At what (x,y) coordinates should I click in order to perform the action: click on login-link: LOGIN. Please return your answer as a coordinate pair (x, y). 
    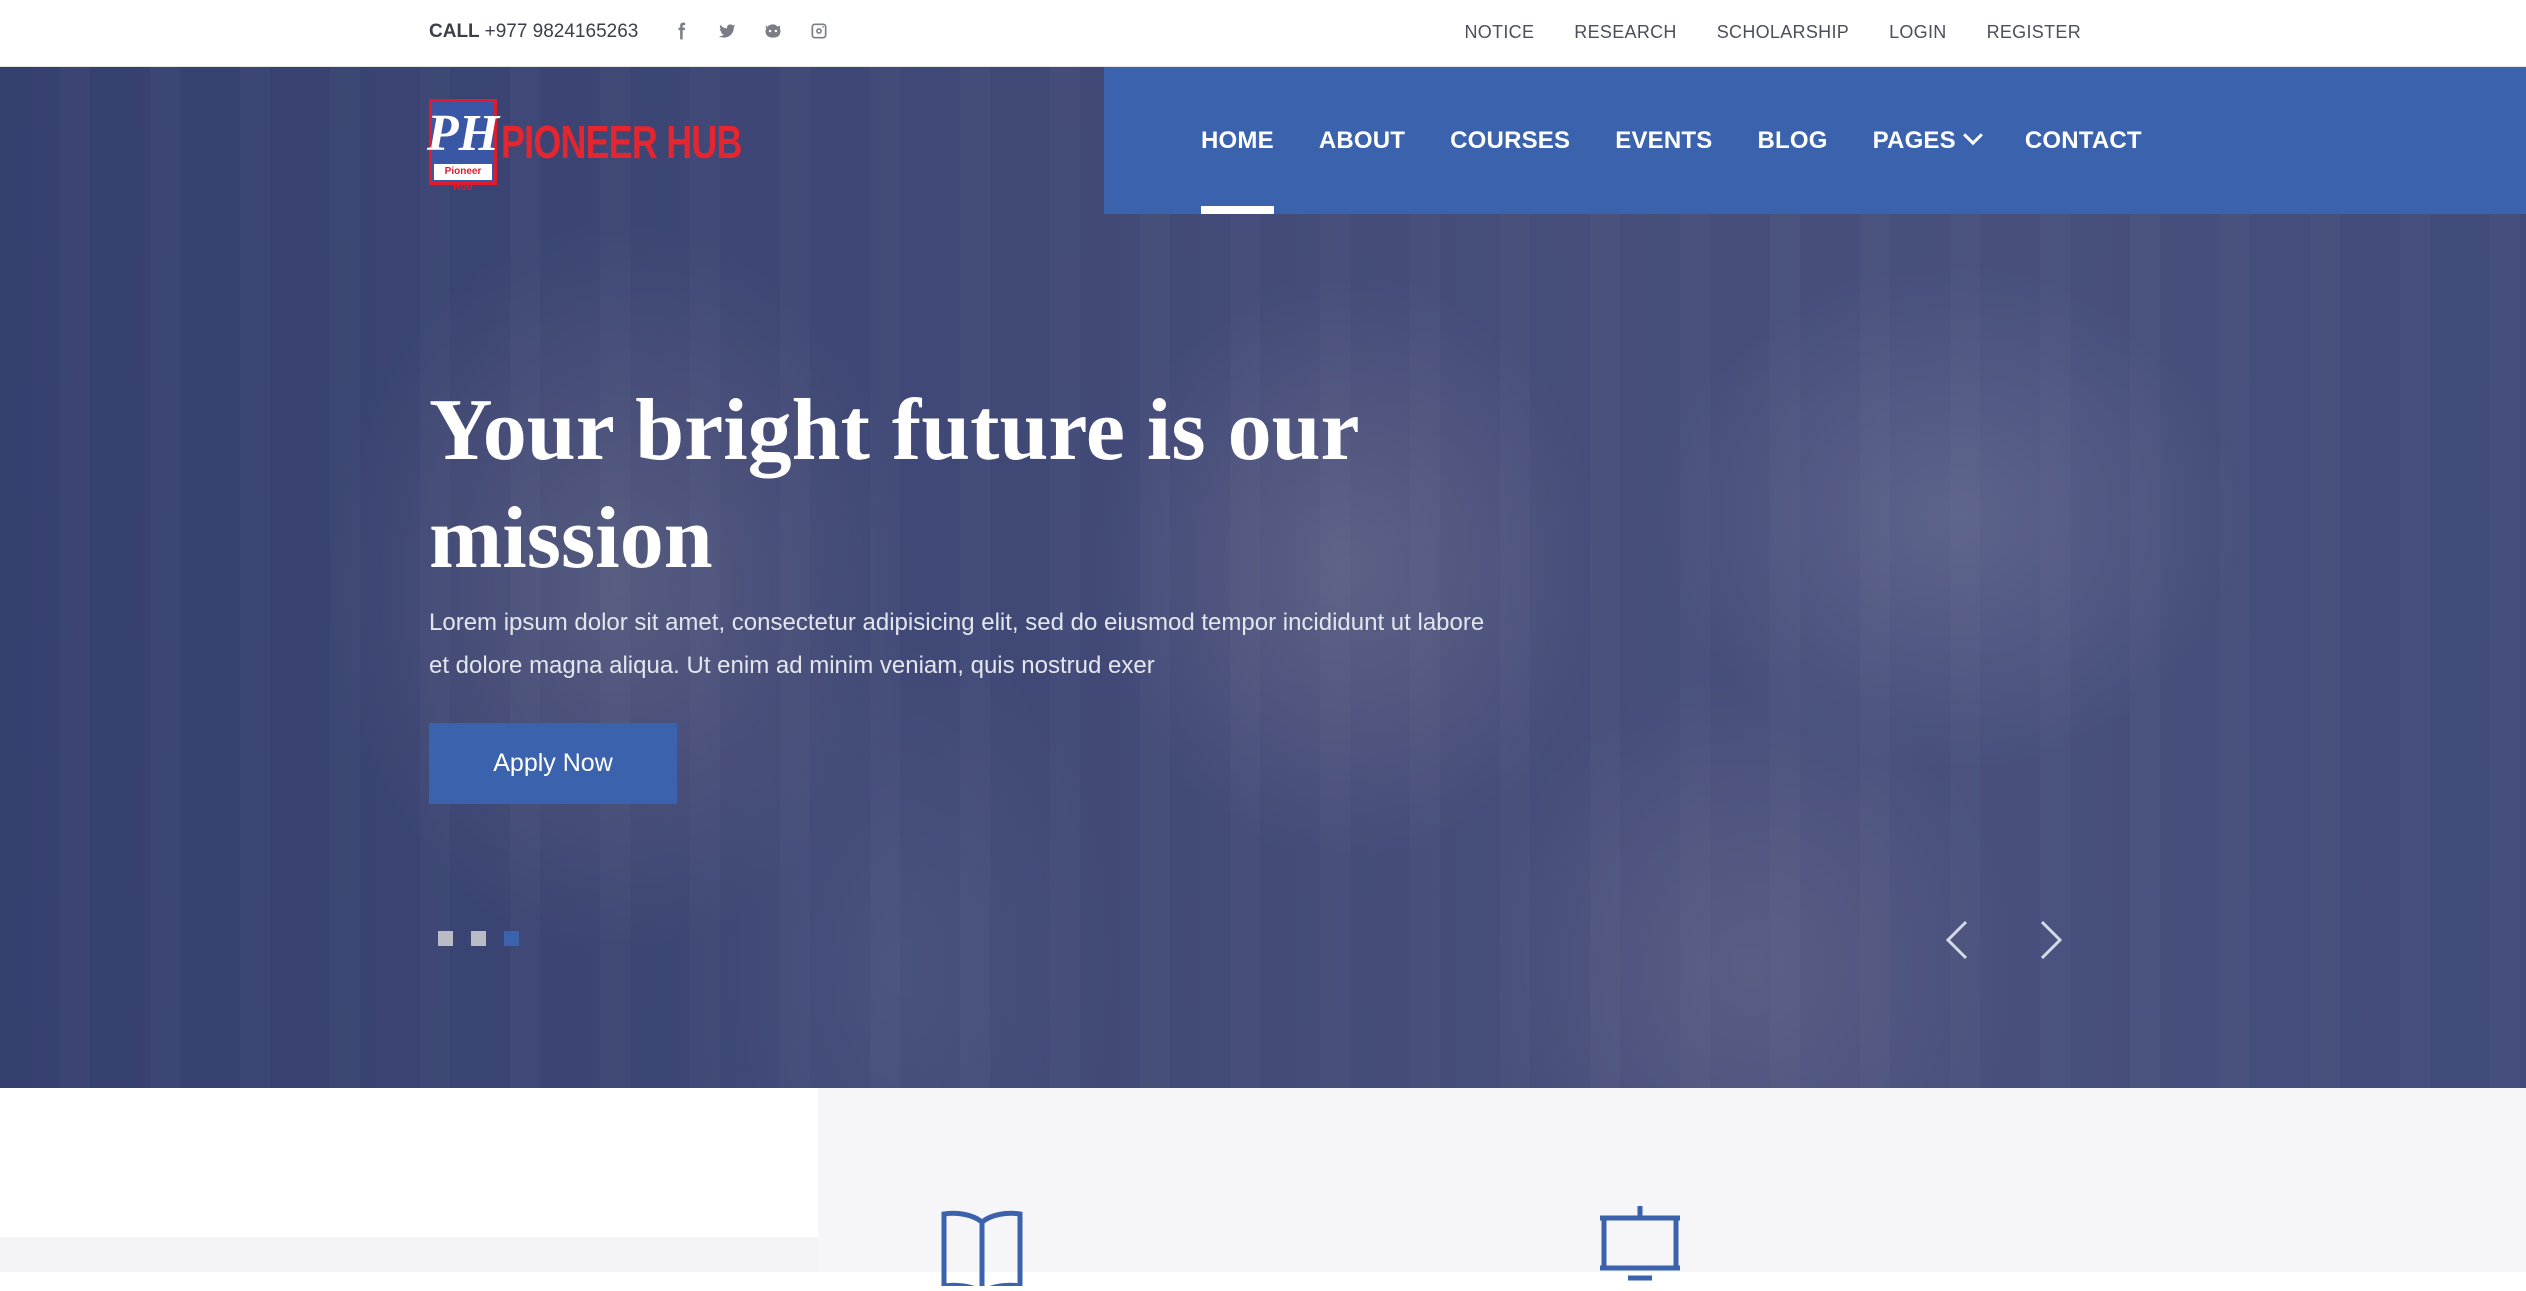
    Looking at the image, I should click on (1918, 32).